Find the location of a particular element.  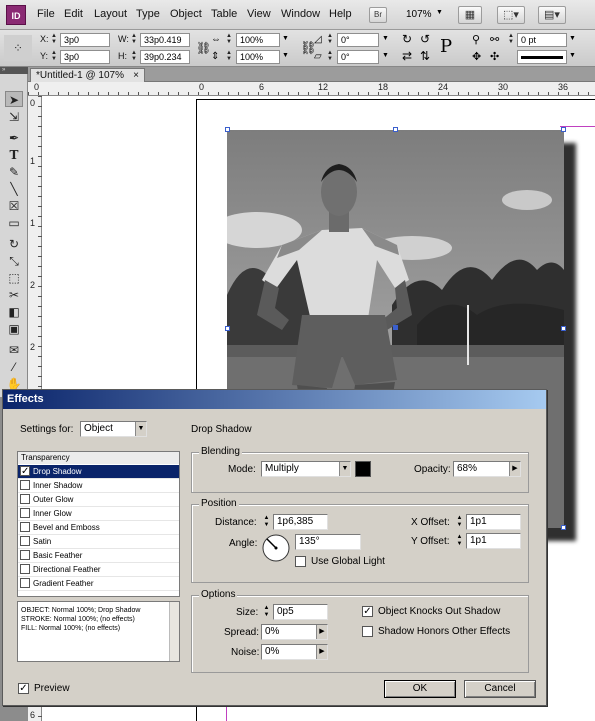

reference-point-icon: ⁘ is located at coordinates (18, 48).